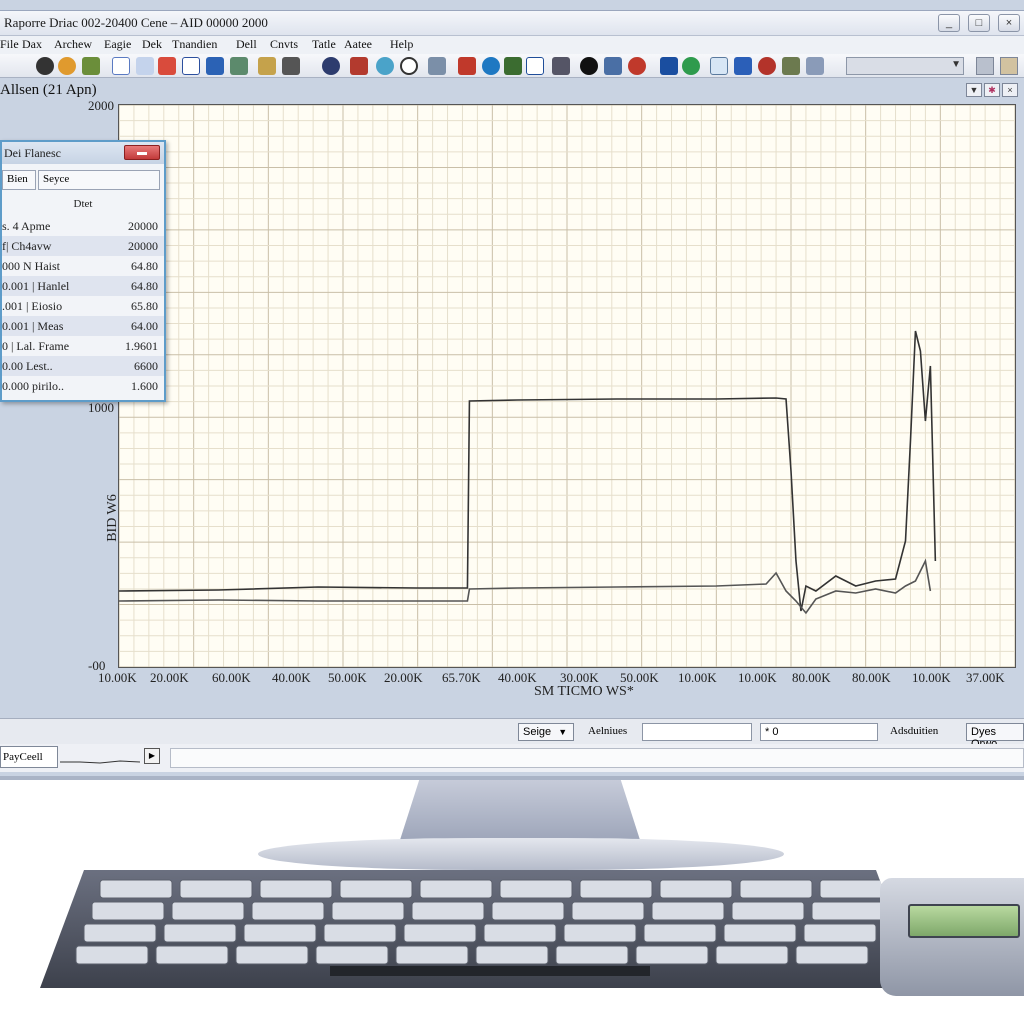  What do you see at coordinates (267, 66) in the screenshot?
I see `edit-icon` at bounding box center [267, 66].